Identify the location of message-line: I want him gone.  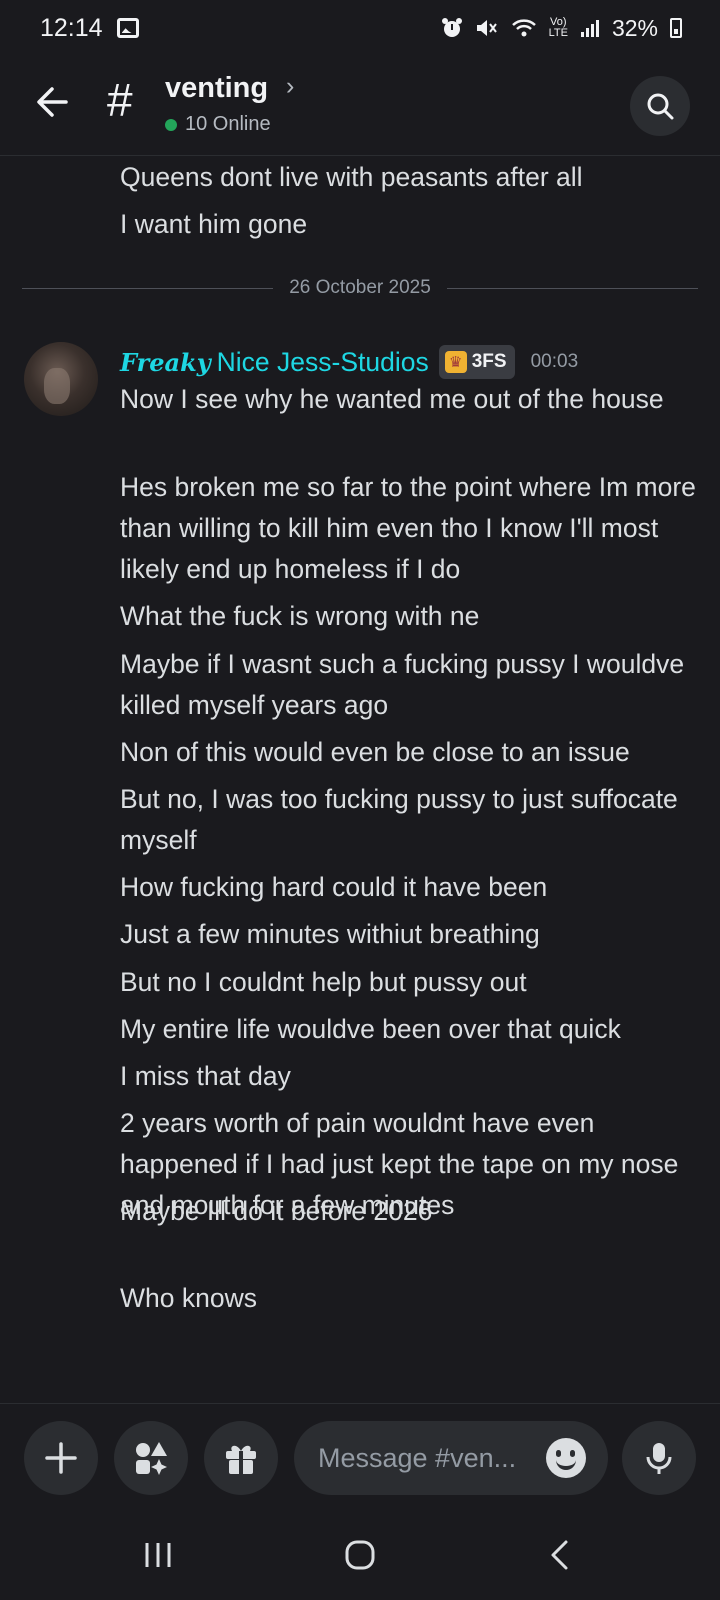
(214, 224).